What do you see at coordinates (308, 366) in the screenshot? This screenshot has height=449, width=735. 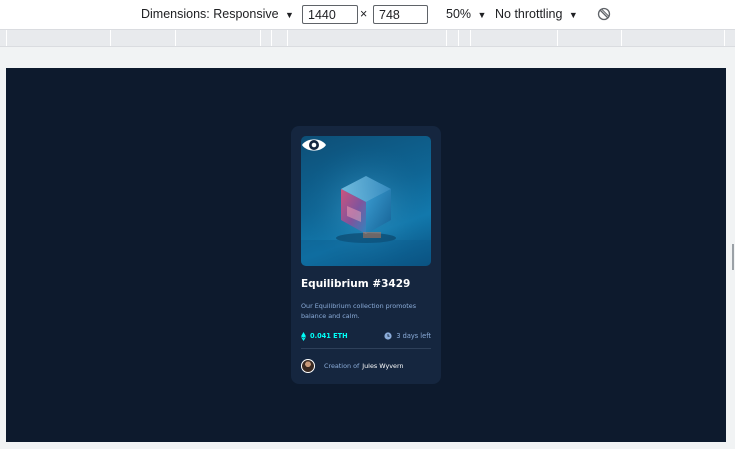 I see `avatar` at bounding box center [308, 366].